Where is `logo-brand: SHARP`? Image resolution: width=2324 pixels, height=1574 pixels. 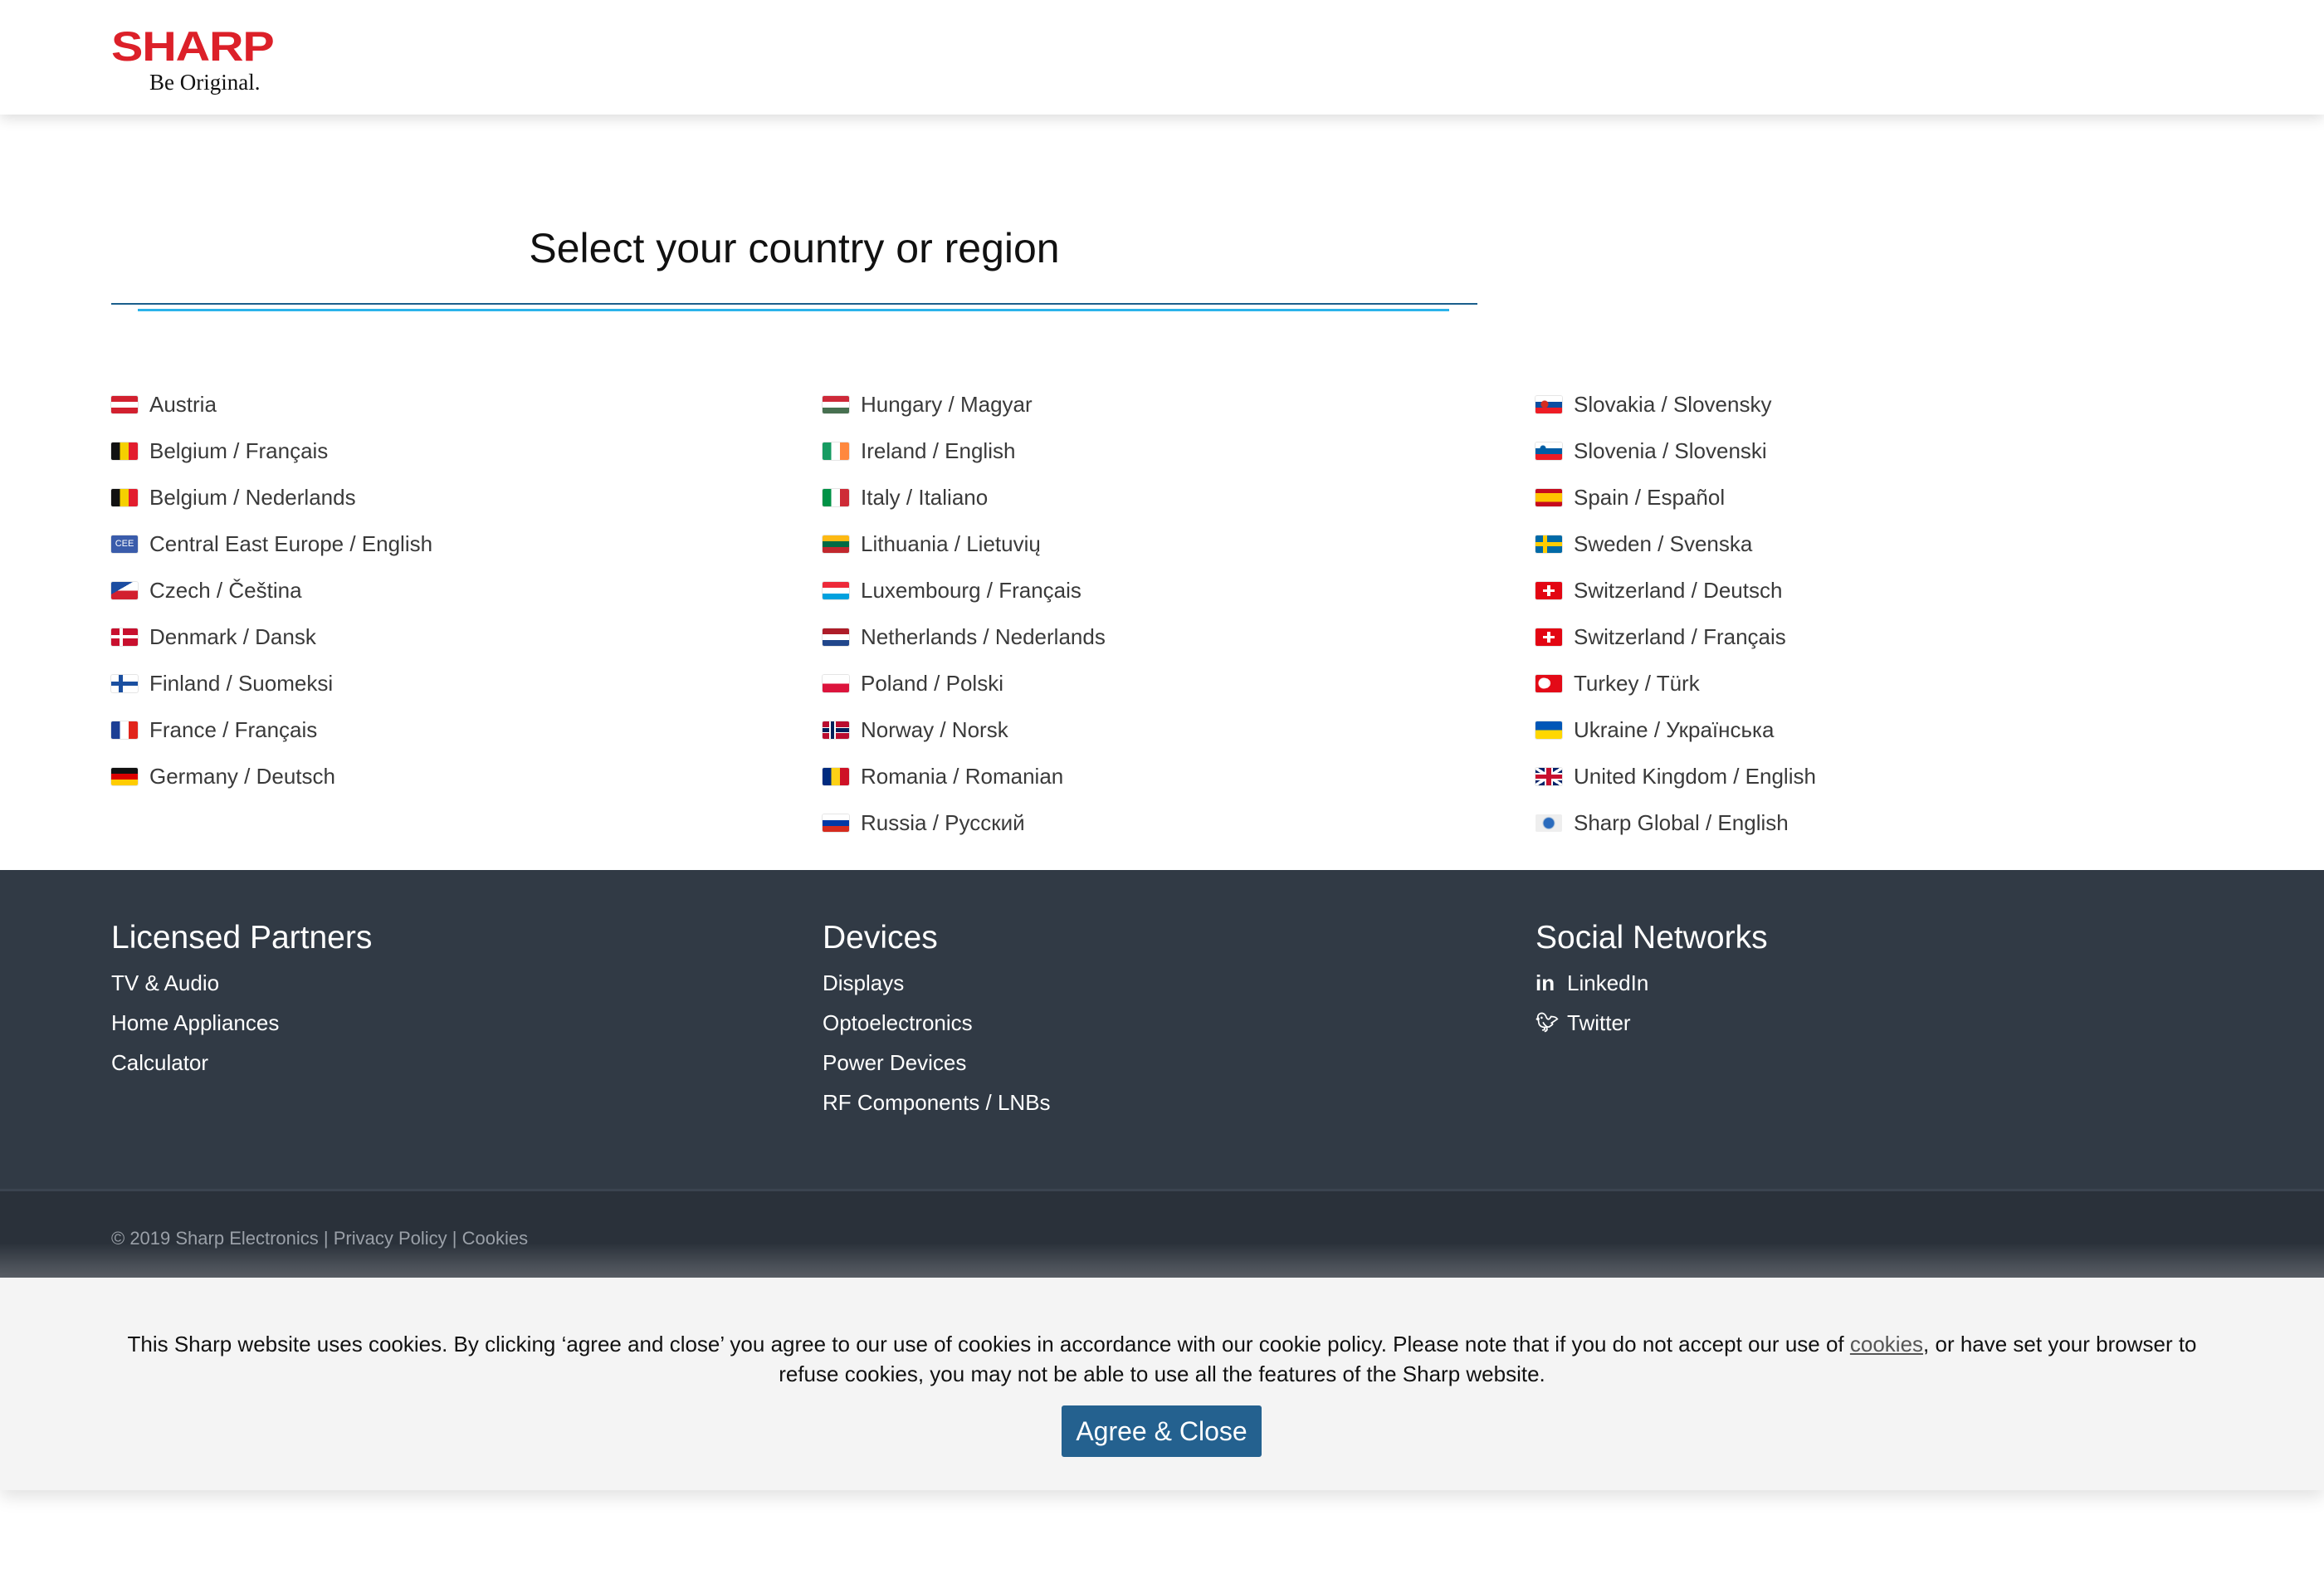 logo-brand: SHARP is located at coordinates (193, 46).